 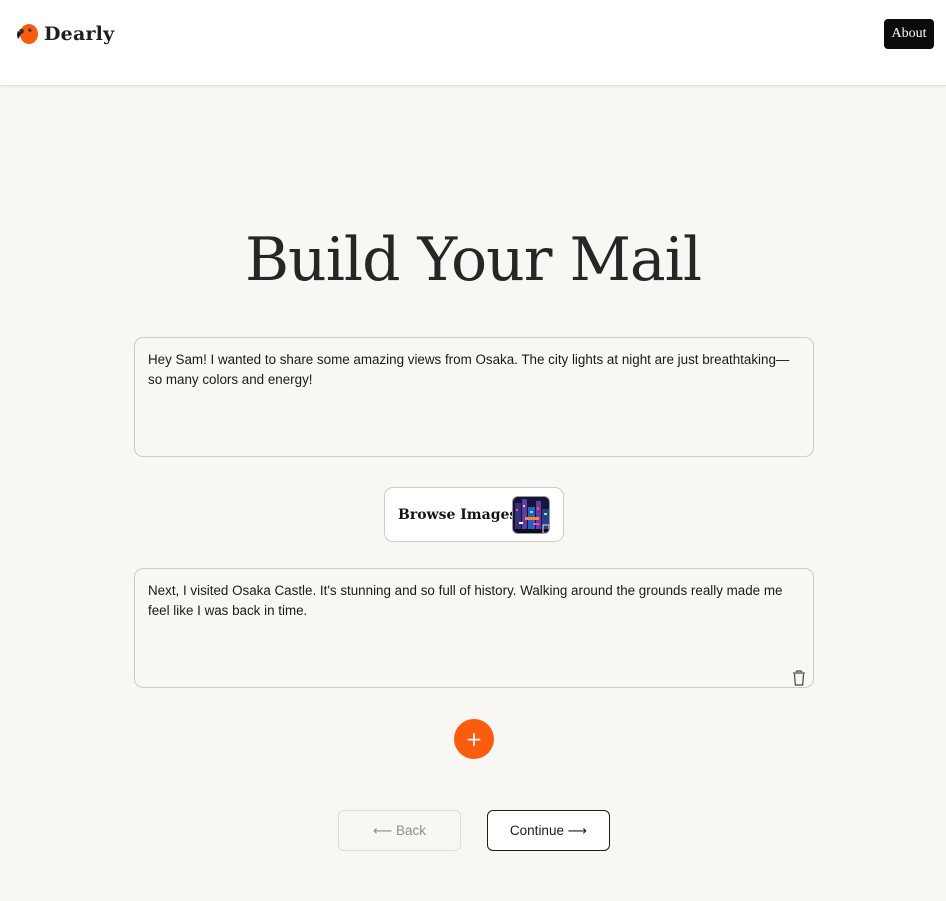 I want to click on parrot-icon, so click(x=27, y=34).